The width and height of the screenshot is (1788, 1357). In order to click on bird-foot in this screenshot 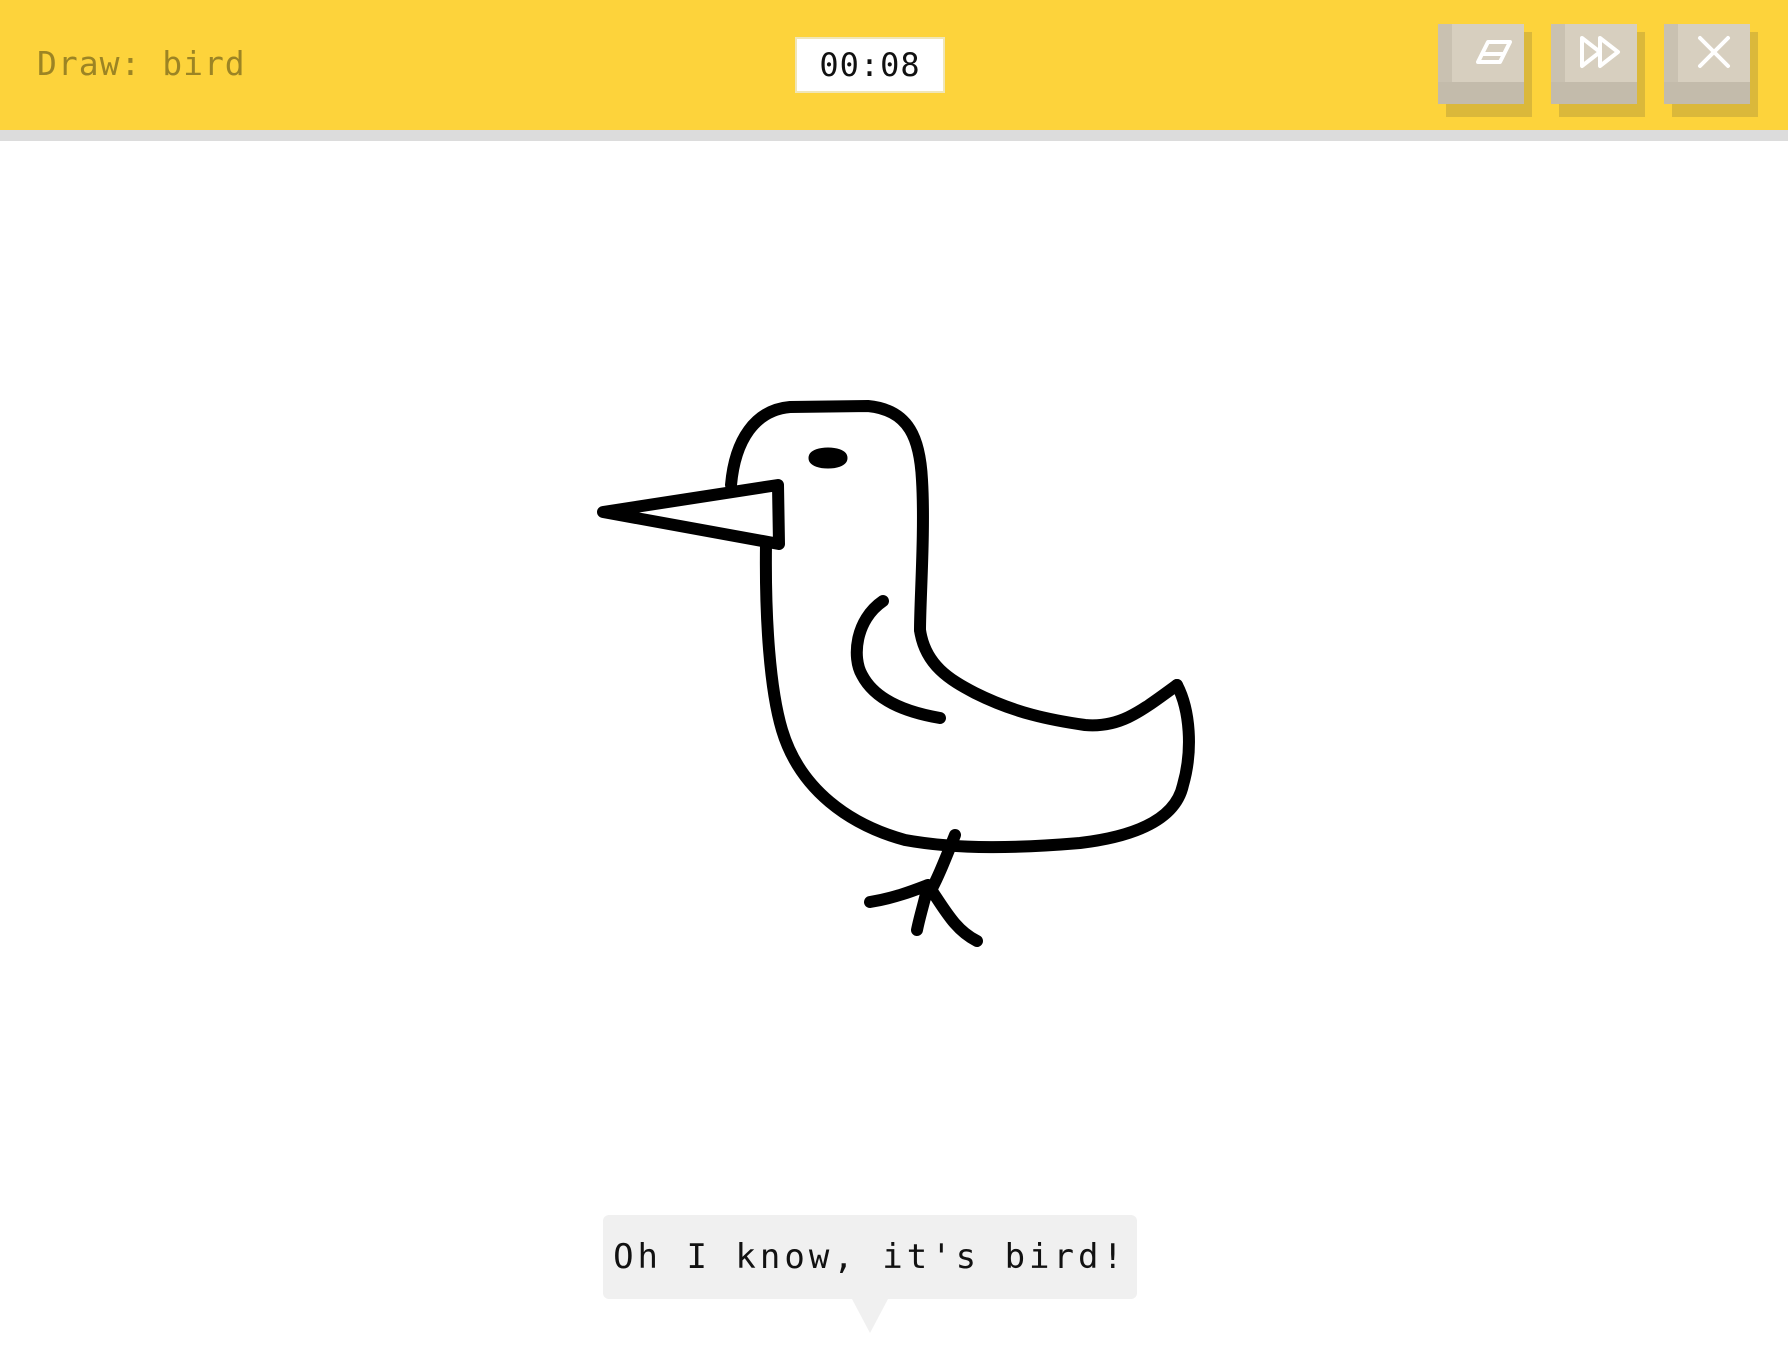, I will do `click(923, 913)`.